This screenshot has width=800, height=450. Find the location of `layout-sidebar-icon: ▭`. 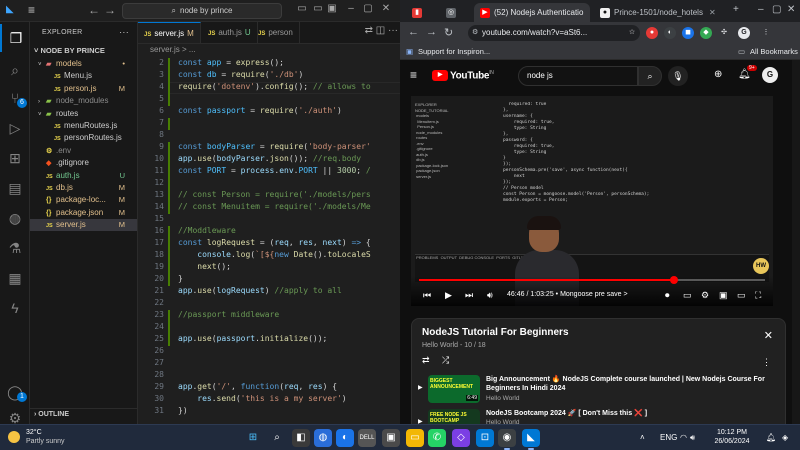

layout-sidebar-icon: ▭ is located at coordinates (302, 10).